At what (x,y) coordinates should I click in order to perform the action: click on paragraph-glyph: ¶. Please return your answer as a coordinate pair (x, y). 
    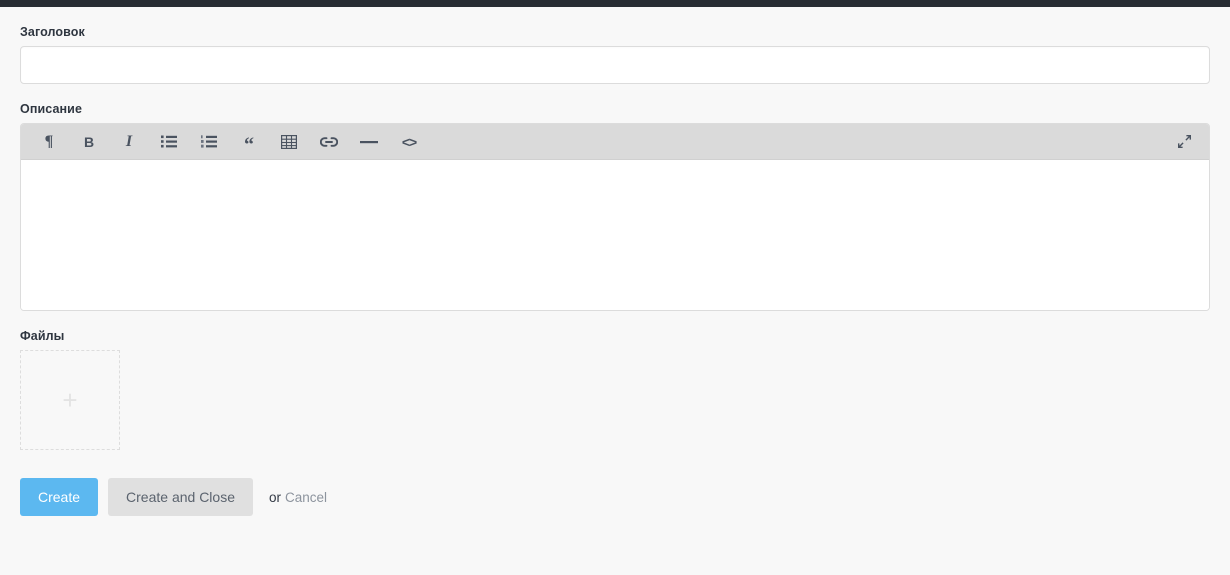
    Looking at the image, I should click on (49, 141).